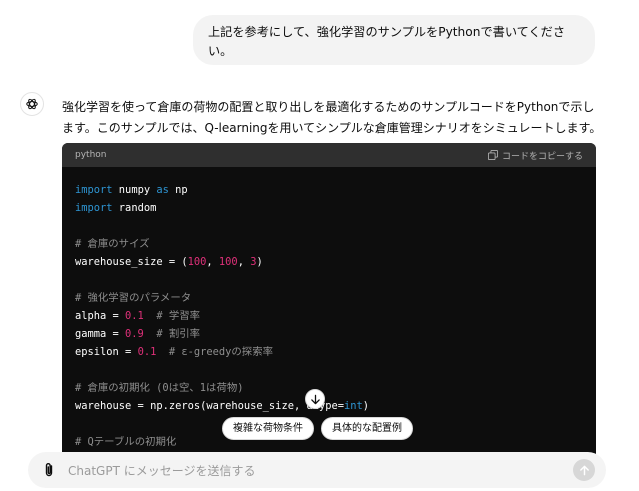  What do you see at coordinates (353, 406) in the screenshot?
I see `code-token: int` at bounding box center [353, 406].